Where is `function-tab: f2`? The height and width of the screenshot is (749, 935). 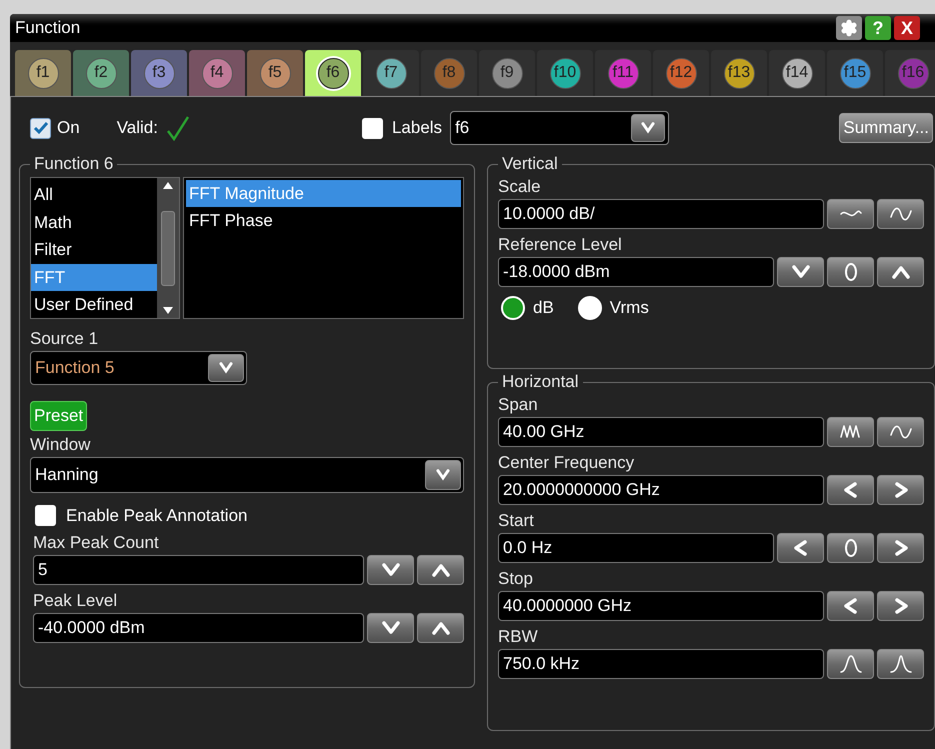 function-tab: f2 is located at coordinates (101, 73).